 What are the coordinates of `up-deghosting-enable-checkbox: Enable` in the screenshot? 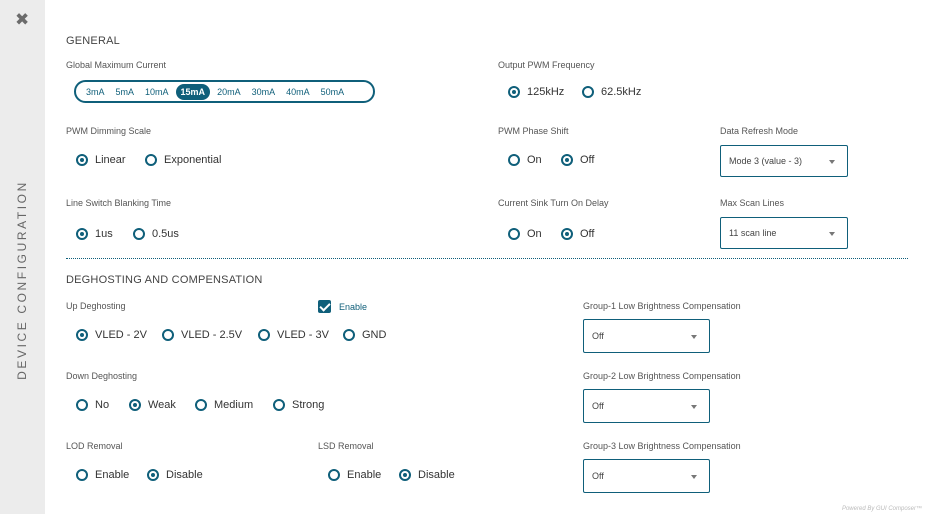 It's located at (342, 306).